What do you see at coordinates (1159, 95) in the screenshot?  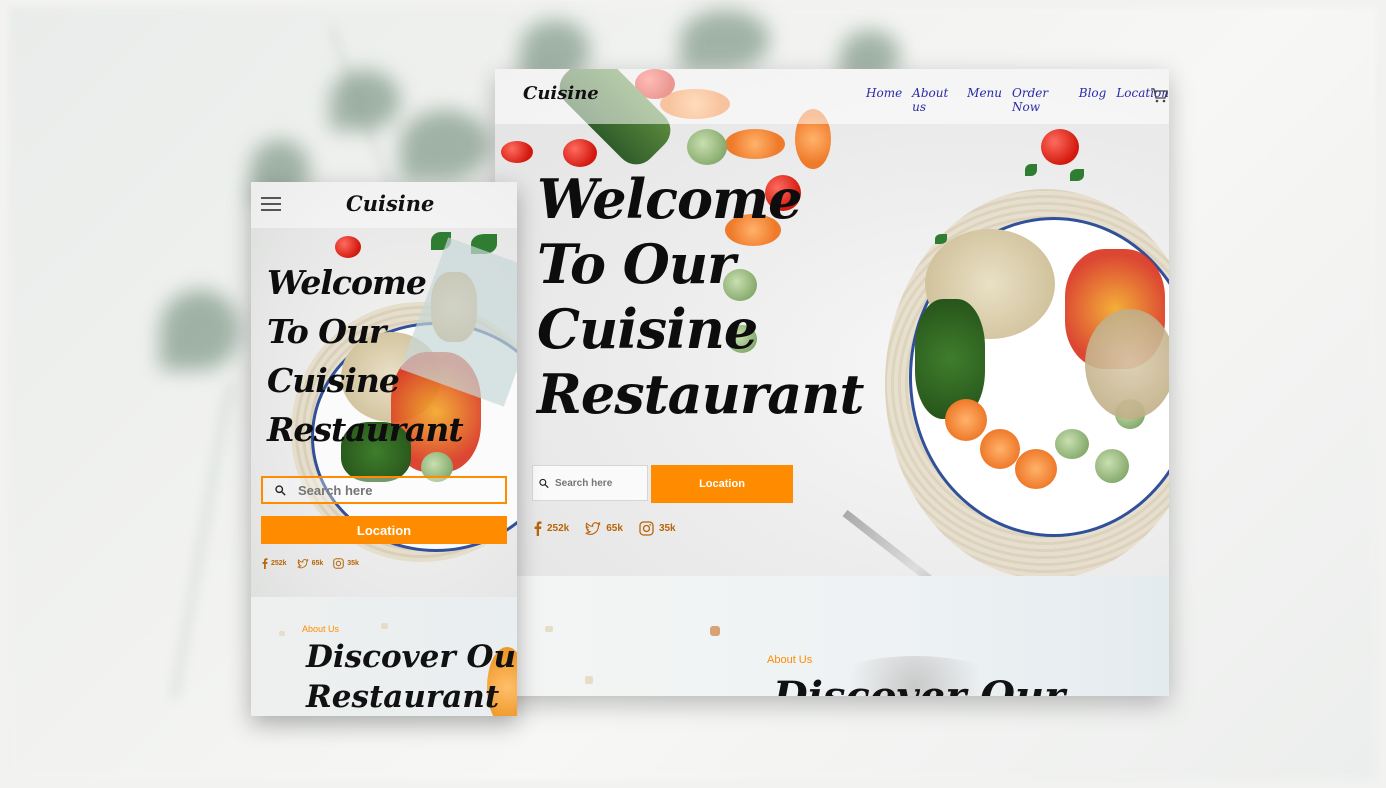 I see `cart-icon` at bounding box center [1159, 95].